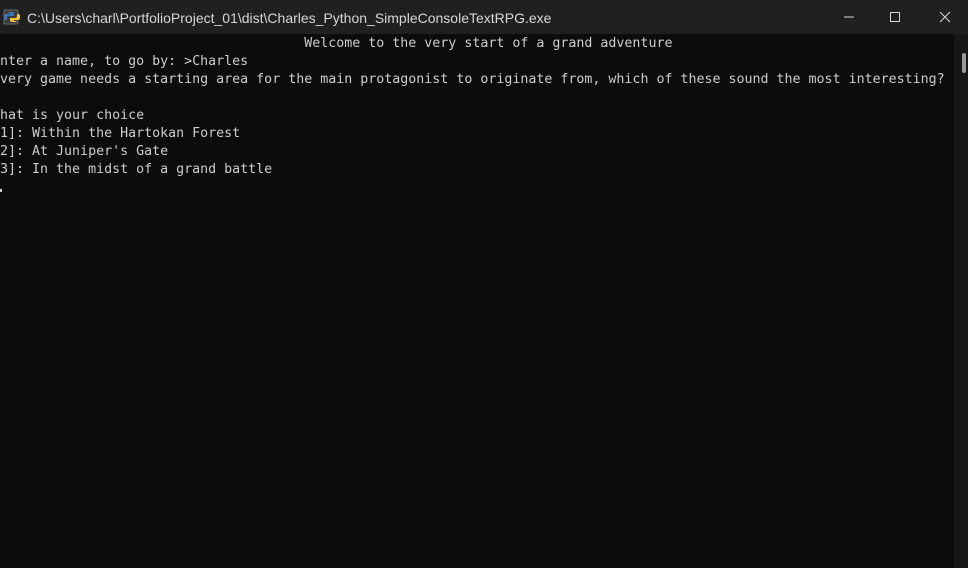  I want to click on maximize-icon, so click(895, 17).